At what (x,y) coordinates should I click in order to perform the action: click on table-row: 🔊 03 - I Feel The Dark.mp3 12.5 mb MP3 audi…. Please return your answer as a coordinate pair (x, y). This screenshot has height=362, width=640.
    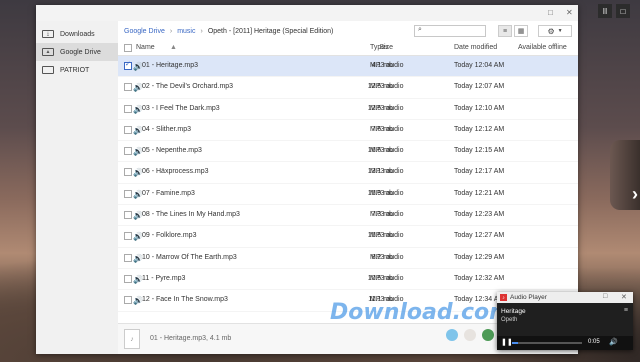
    Looking at the image, I should click on (348, 109).